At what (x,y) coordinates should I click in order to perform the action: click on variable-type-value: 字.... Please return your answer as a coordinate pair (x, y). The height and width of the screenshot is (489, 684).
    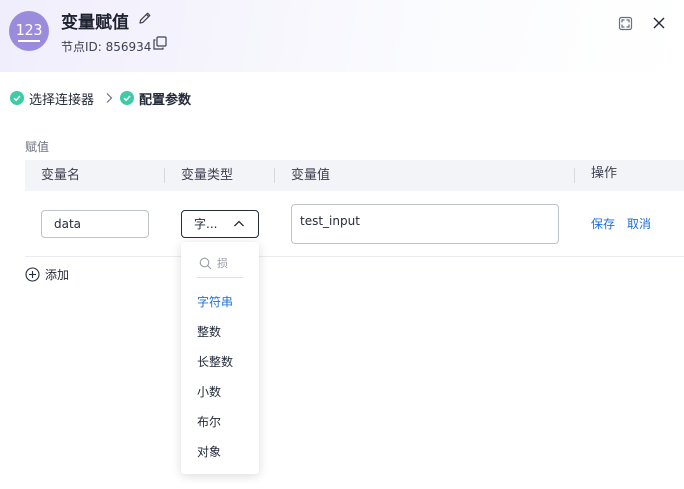
    Looking at the image, I should click on (206, 224).